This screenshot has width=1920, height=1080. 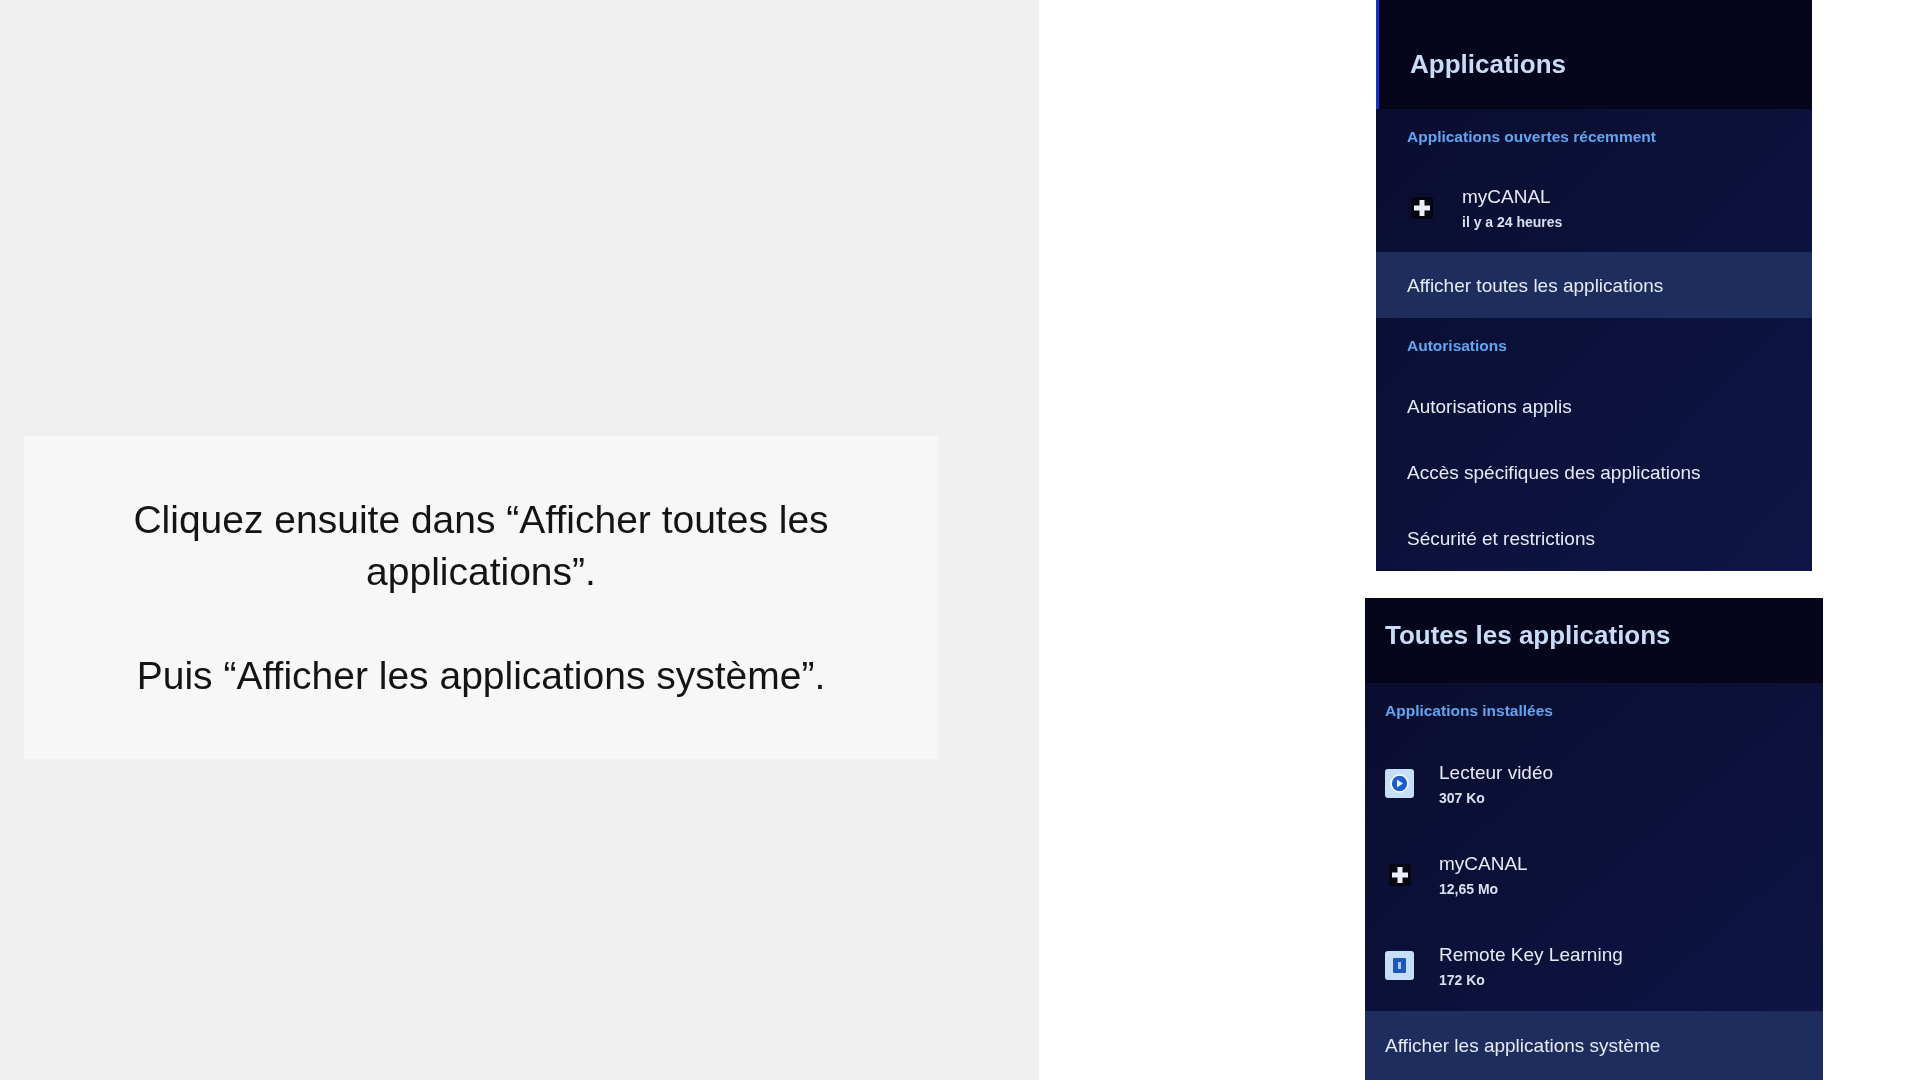 I want to click on instruction-text: Puis “Afficher les applications système”., so click(x=481, y=675).